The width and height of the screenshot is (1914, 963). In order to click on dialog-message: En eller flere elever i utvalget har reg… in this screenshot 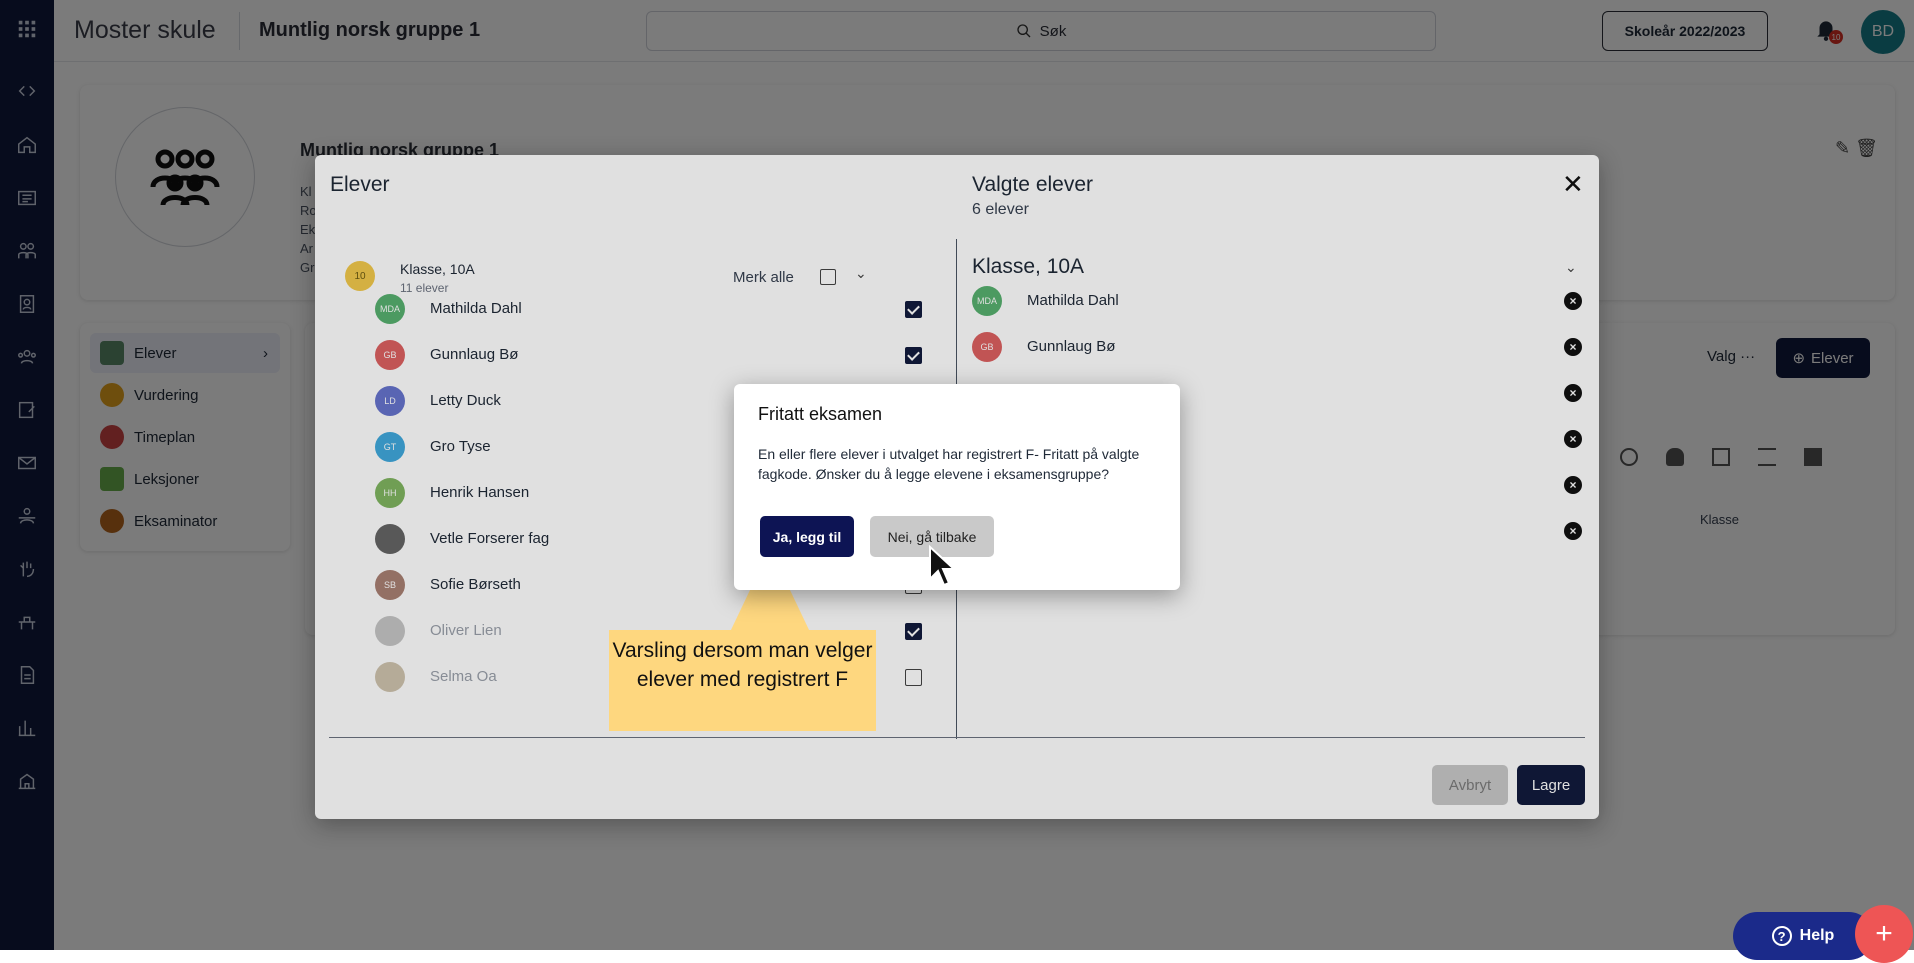, I will do `click(949, 464)`.